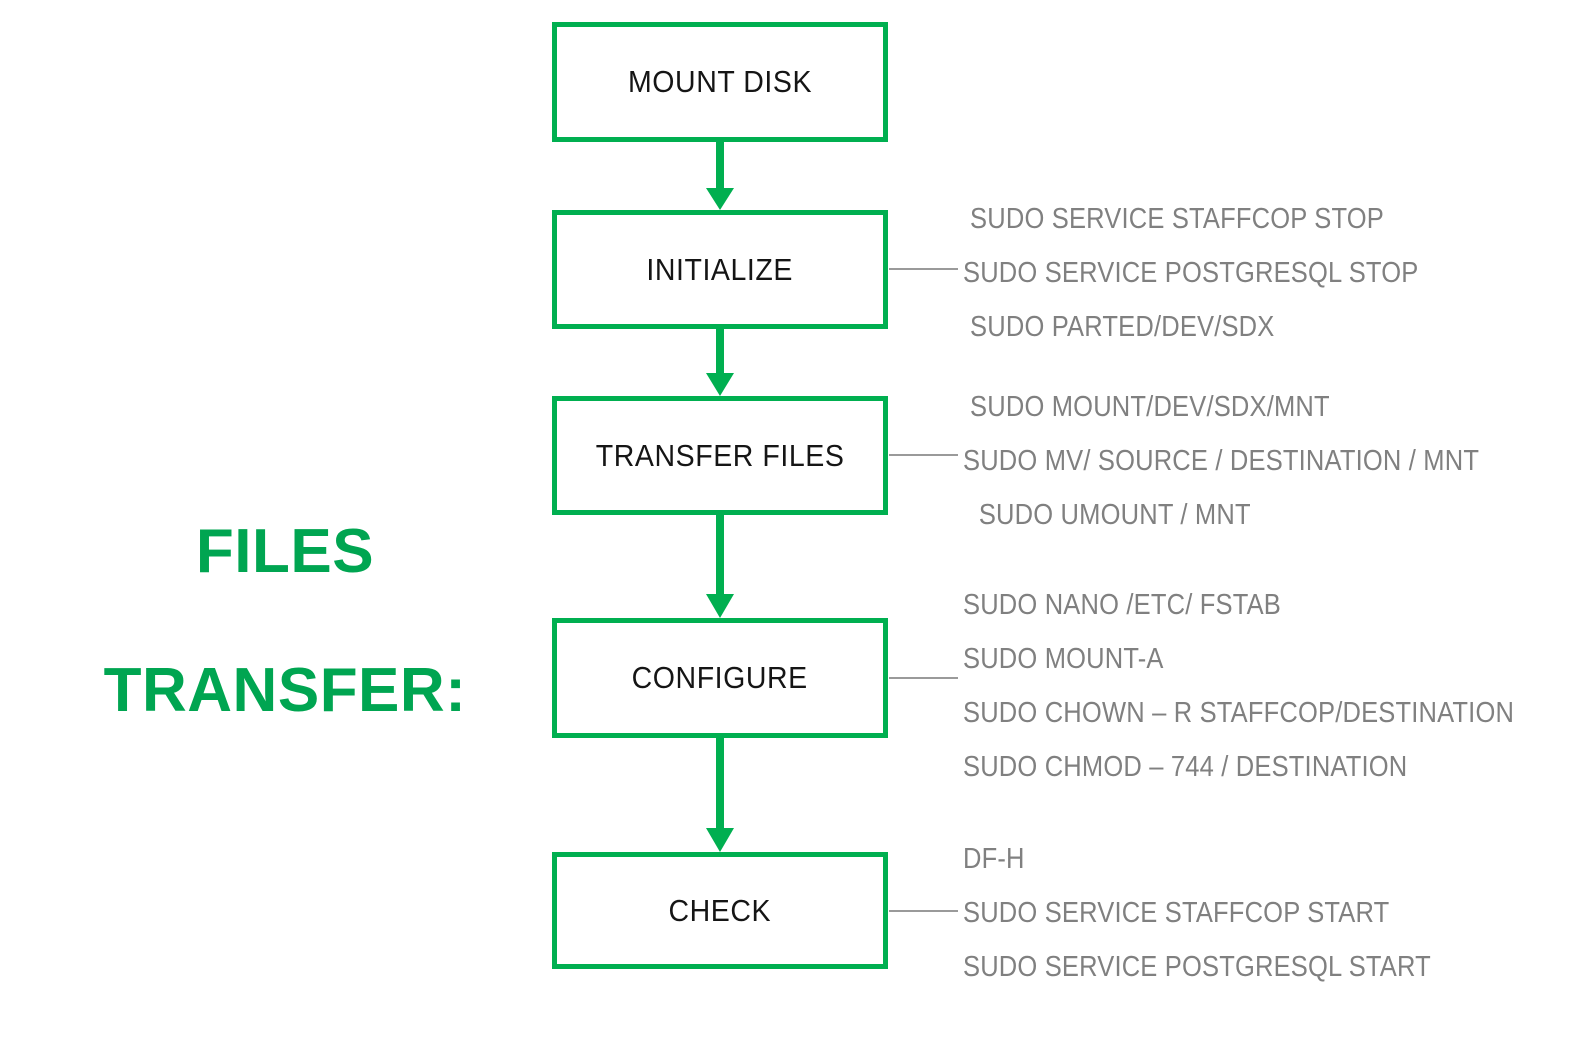 The height and width of the screenshot is (1043, 1593). Describe the element at coordinates (1185, 767) in the screenshot. I see `command-line: SUDO CHMOD – 744 / DESTINATION` at that location.